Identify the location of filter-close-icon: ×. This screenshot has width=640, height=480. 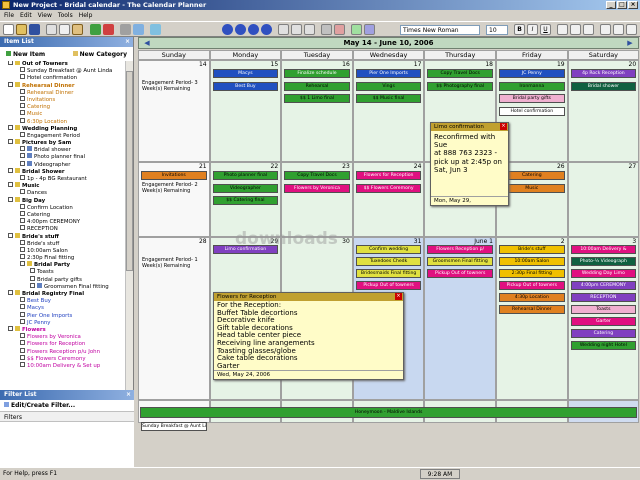
(128, 395).